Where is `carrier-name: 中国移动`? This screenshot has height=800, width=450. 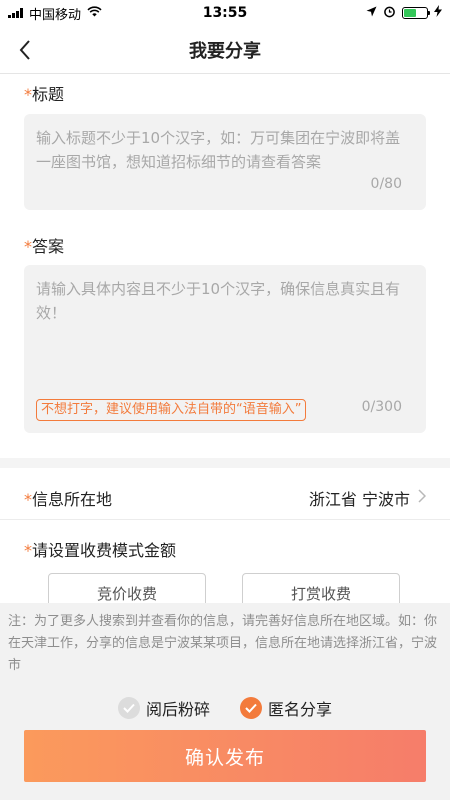
carrier-name: 中国移动 is located at coordinates (55, 15).